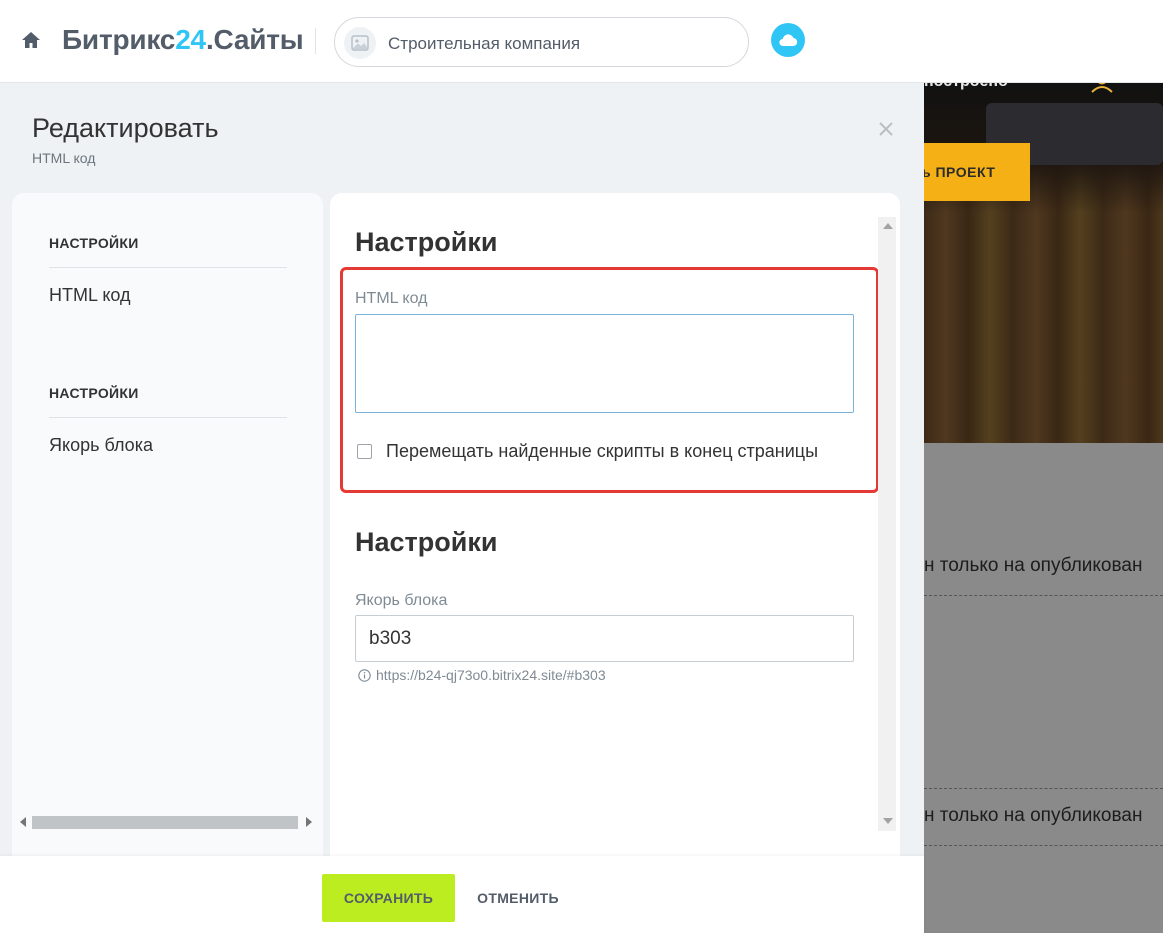 The image size is (1163, 933). I want to click on anchor-url-hint: https://b24-qj73o0.bitrix24.site/#b303, so click(482, 675).